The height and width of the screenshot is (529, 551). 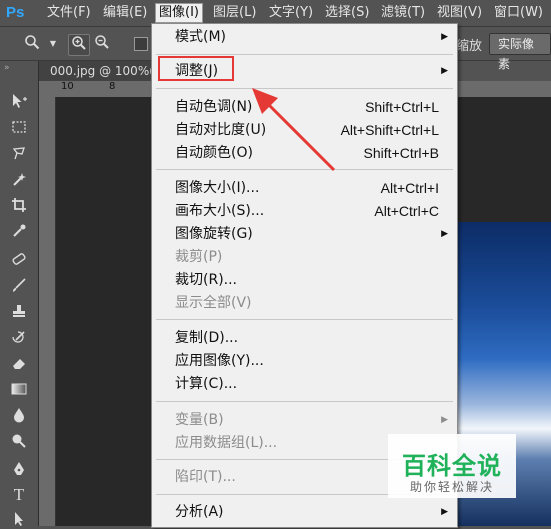 I want to click on watermark-subtitle: 助你轻松解决, so click(x=451, y=487).